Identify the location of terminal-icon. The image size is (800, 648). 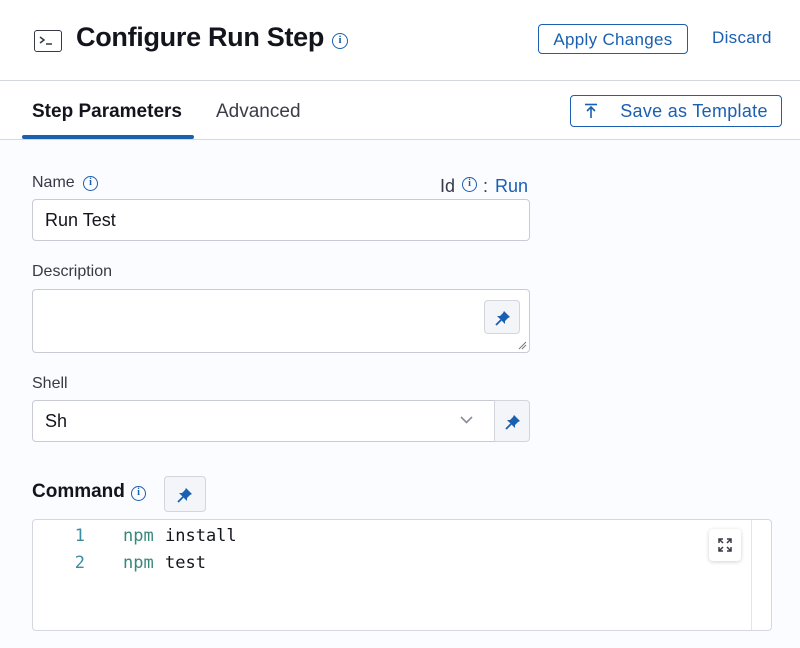
(48, 41).